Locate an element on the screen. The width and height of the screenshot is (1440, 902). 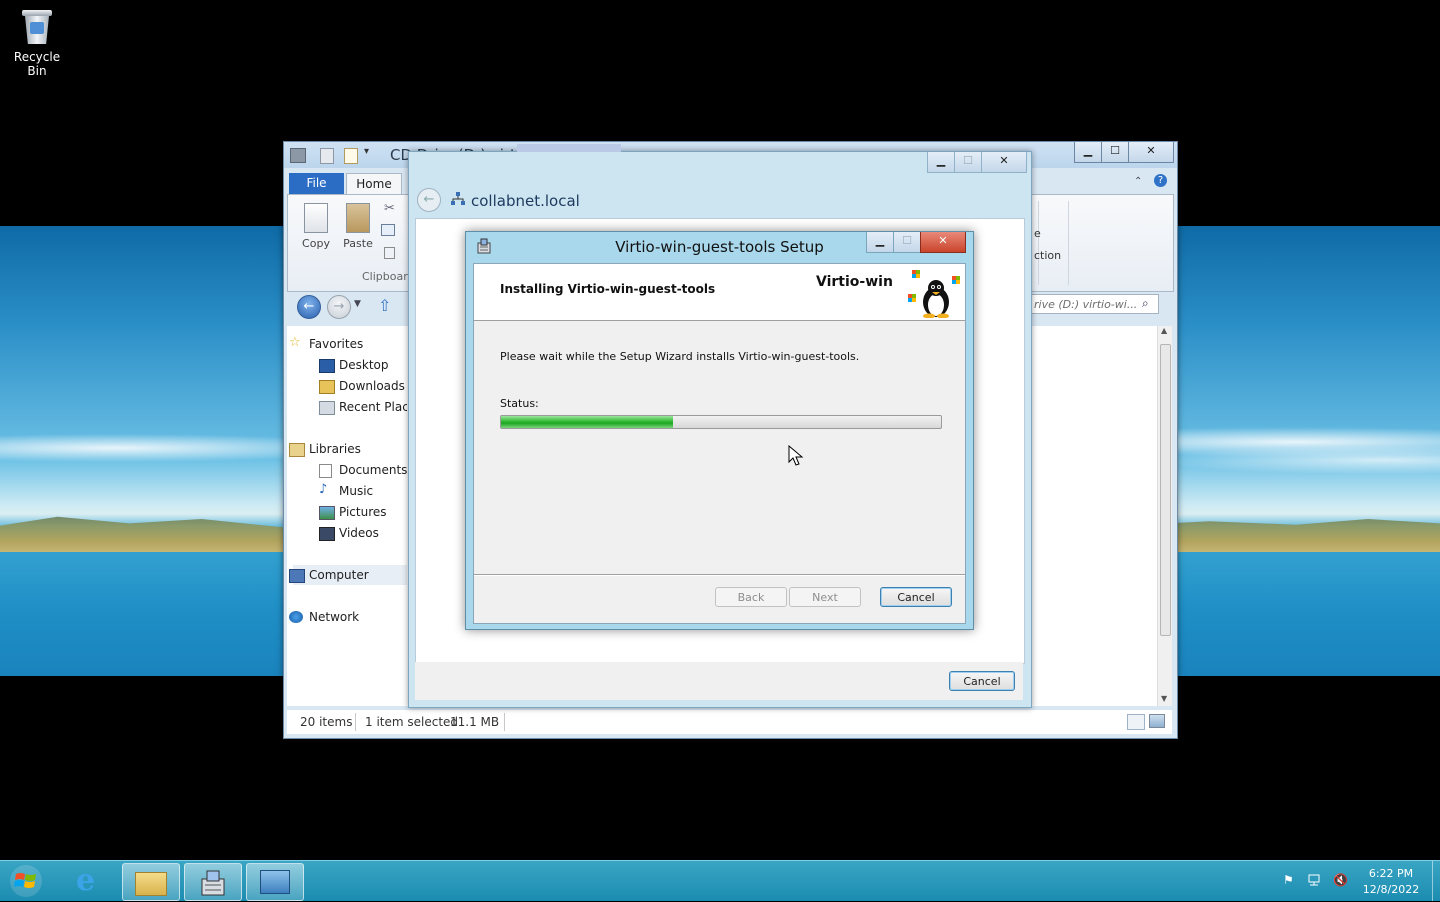
installer-icon is located at coordinates (213, 884).